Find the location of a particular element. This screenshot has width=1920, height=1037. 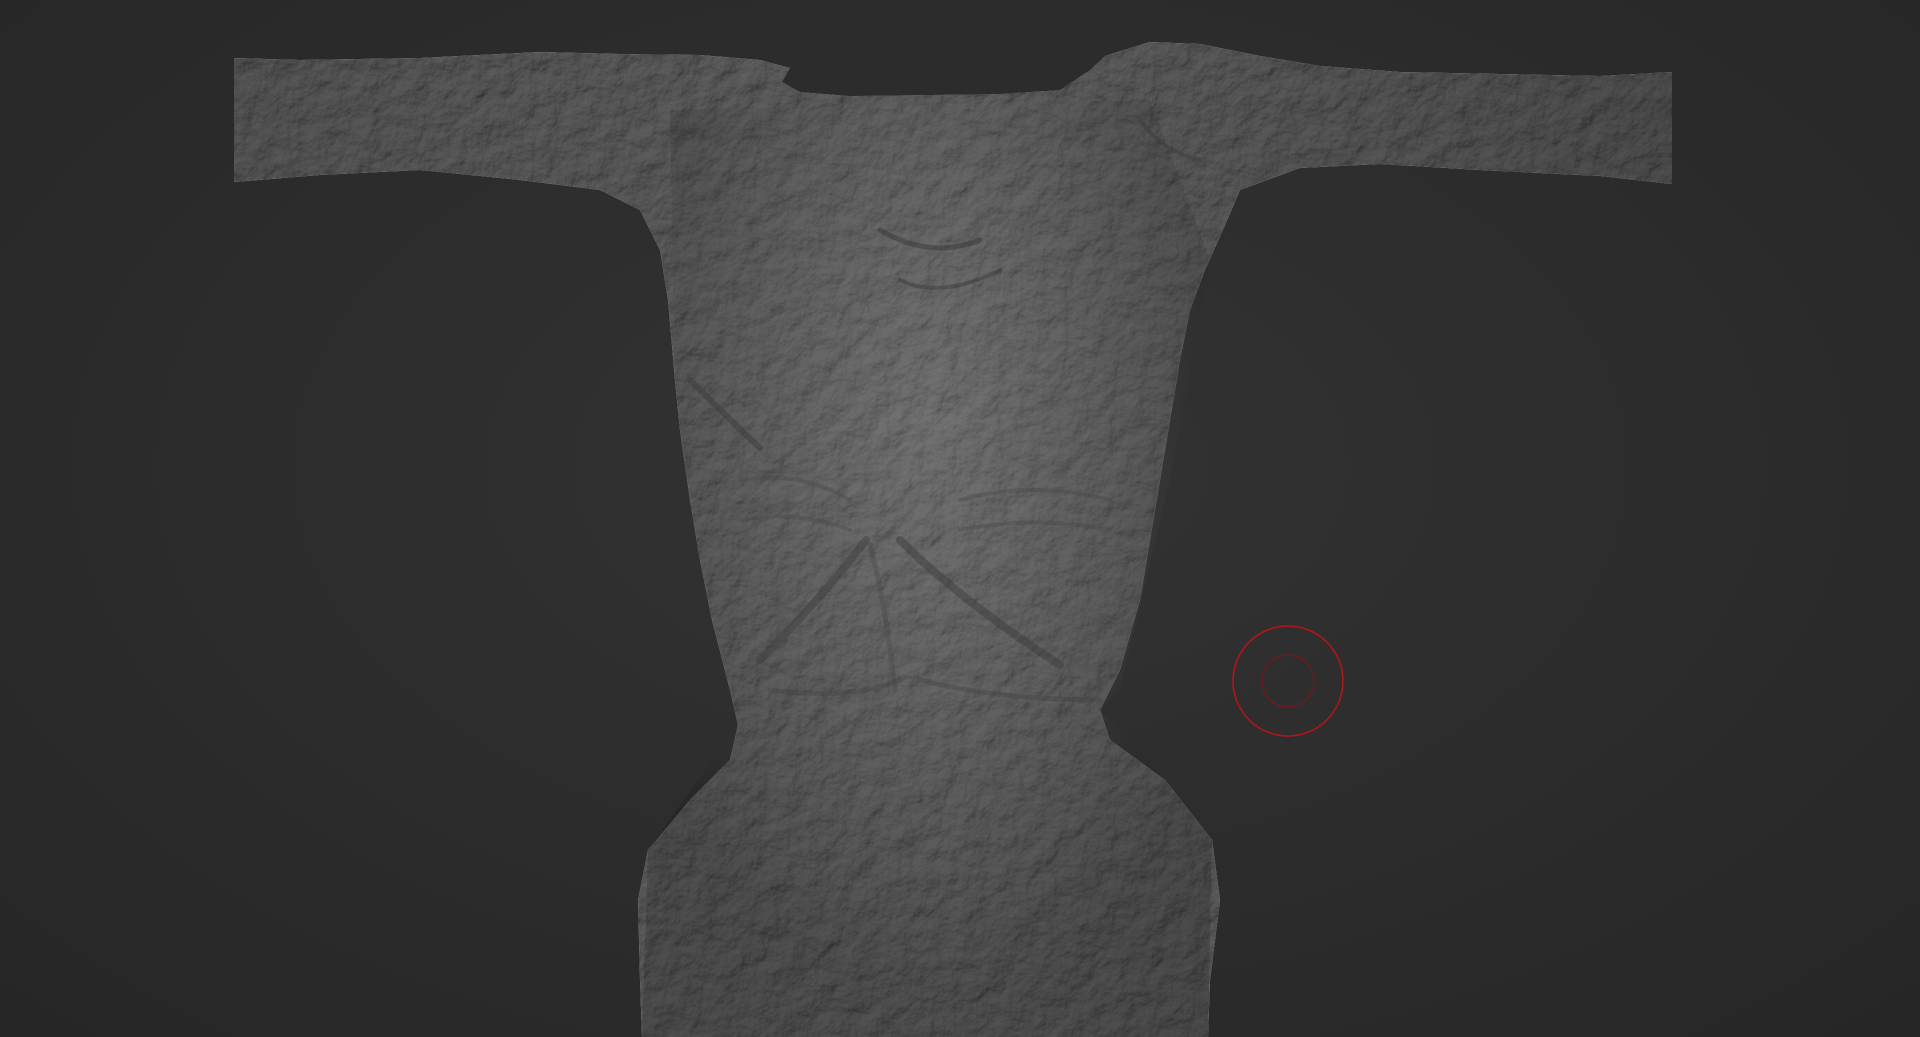

neck-cut is located at coordinates (943, 74).